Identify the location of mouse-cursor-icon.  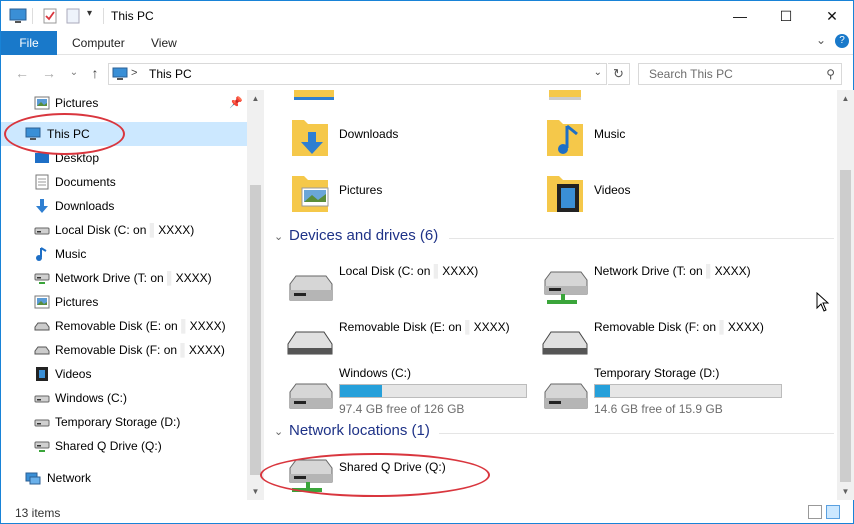
(823, 302).